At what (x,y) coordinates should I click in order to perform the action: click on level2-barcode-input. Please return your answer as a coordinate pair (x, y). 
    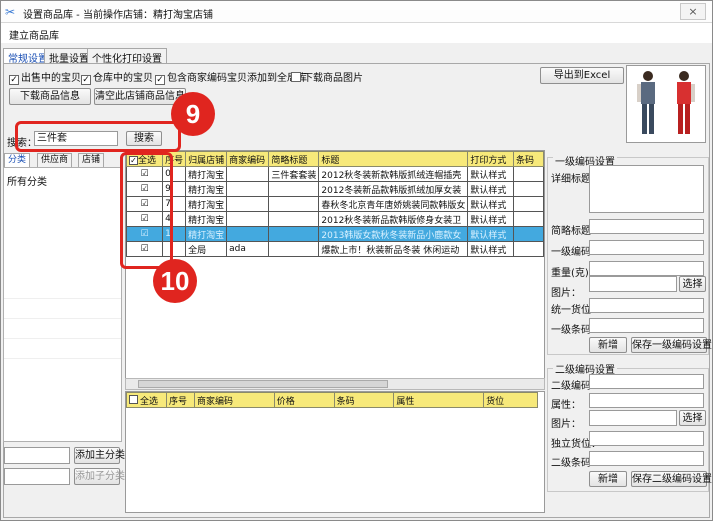
    Looking at the image, I should click on (646, 458).